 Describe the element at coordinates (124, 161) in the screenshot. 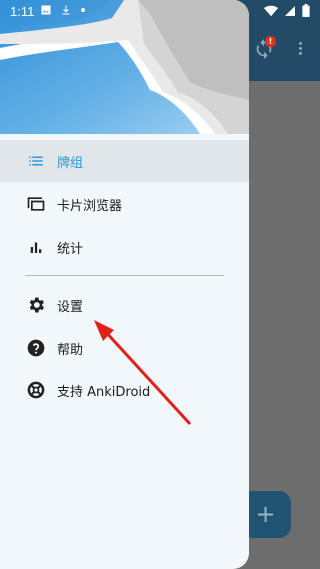

I see `nav-item-decks: 牌组` at that location.